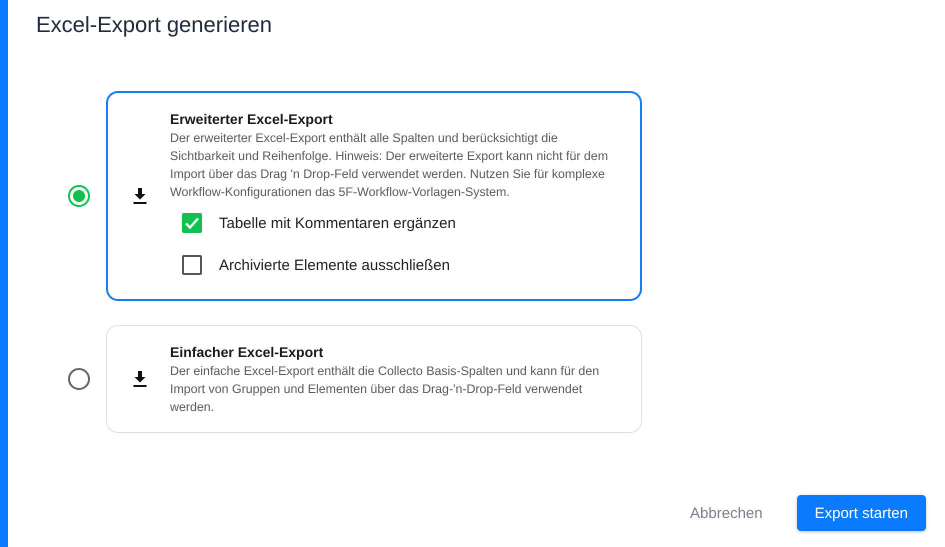 The height and width of the screenshot is (547, 945). What do you see at coordinates (337, 223) in the screenshot?
I see `checkbox-label: Tabelle mit Kommentaren ergänzen` at bounding box center [337, 223].